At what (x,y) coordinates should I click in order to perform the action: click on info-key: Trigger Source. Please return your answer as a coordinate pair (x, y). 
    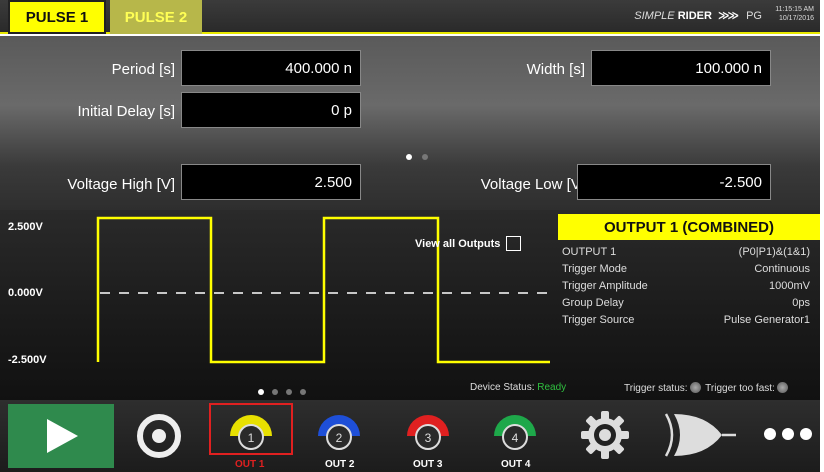
    Looking at the image, I should click on (598, 319).